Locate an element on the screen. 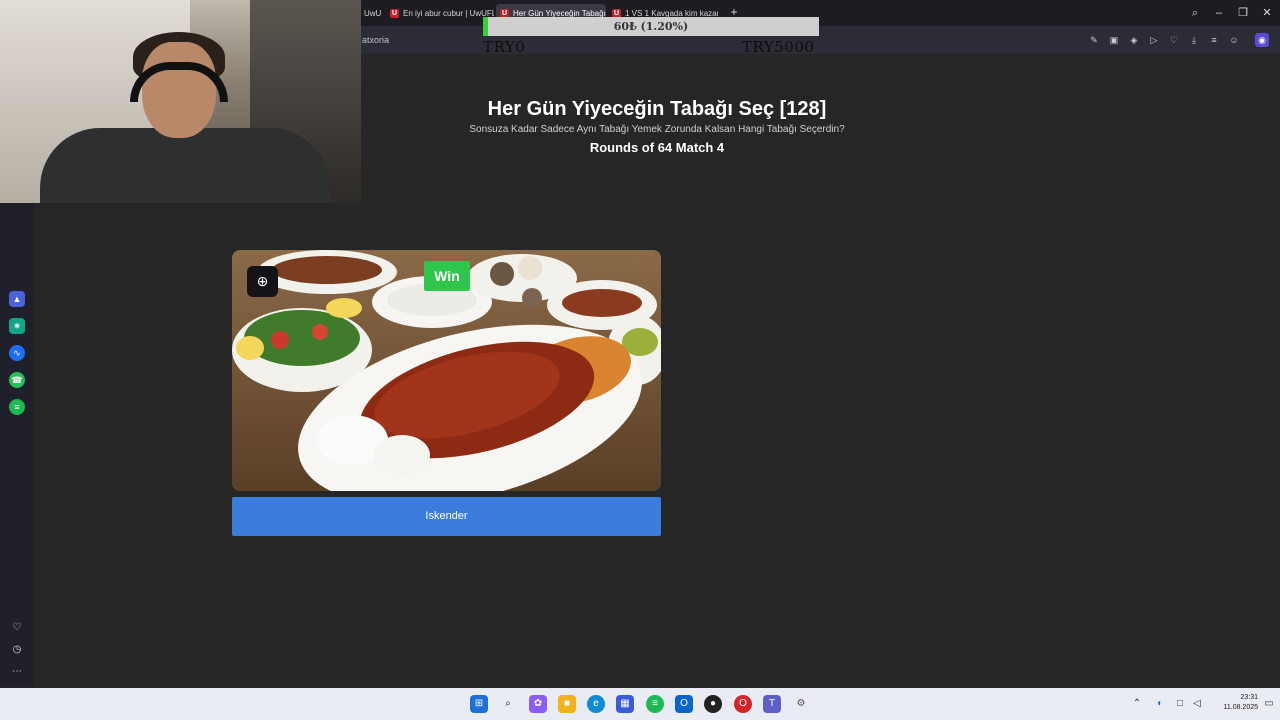 The height and width of the screenshot is (720, 1280). settings-gear-icon: ⚙ is located at coordinates (801, 704).